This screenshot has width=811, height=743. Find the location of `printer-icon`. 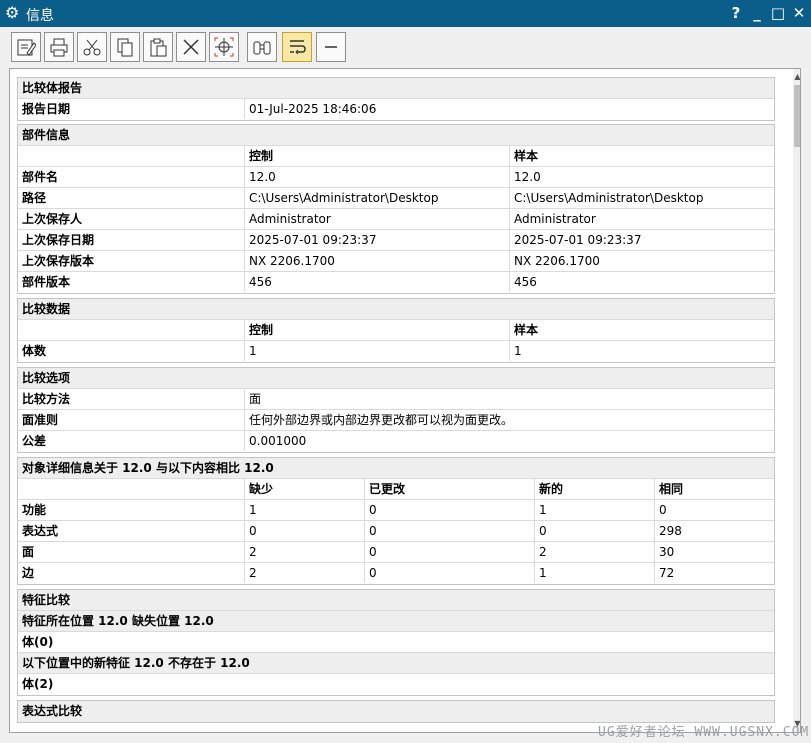

printer-icon is located at coordinates (59, 47).